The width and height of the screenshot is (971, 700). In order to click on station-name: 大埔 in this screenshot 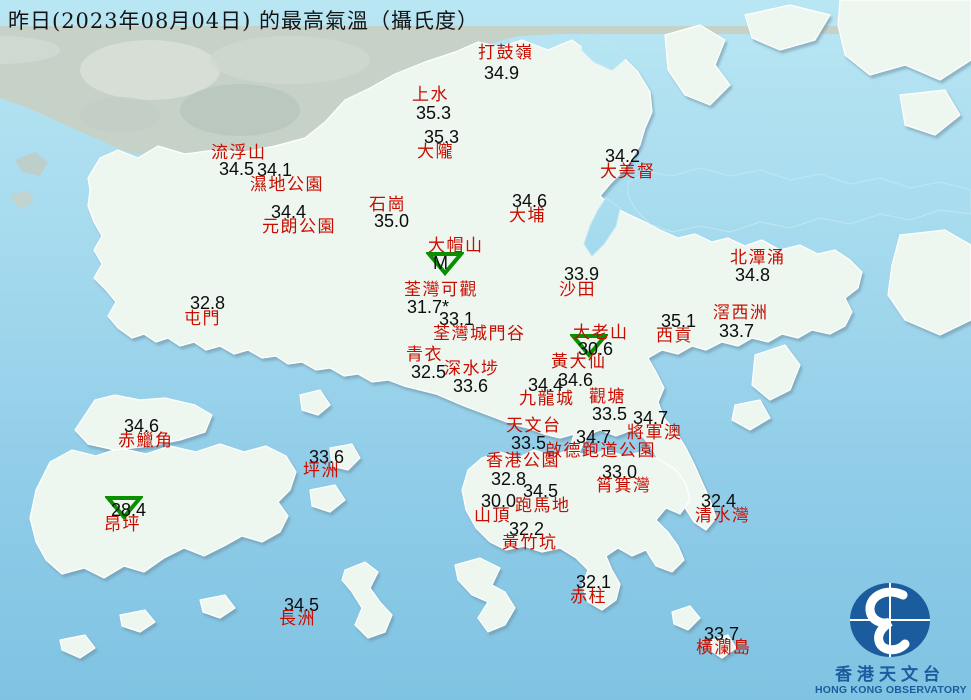, I will do `click(527, 215)`.